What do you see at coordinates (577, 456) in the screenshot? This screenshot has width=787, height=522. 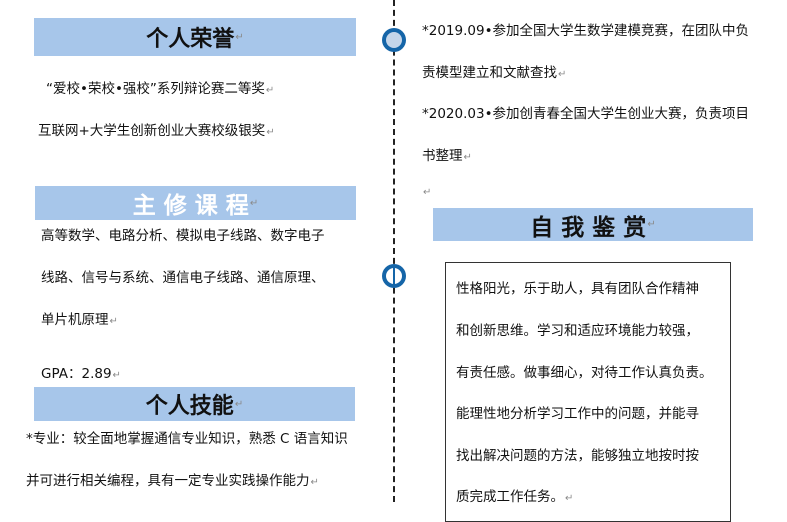 I see `self-eval-line-5: 找出解决问题的方法，能够独立地按时按` at bounding box center [577, 456].